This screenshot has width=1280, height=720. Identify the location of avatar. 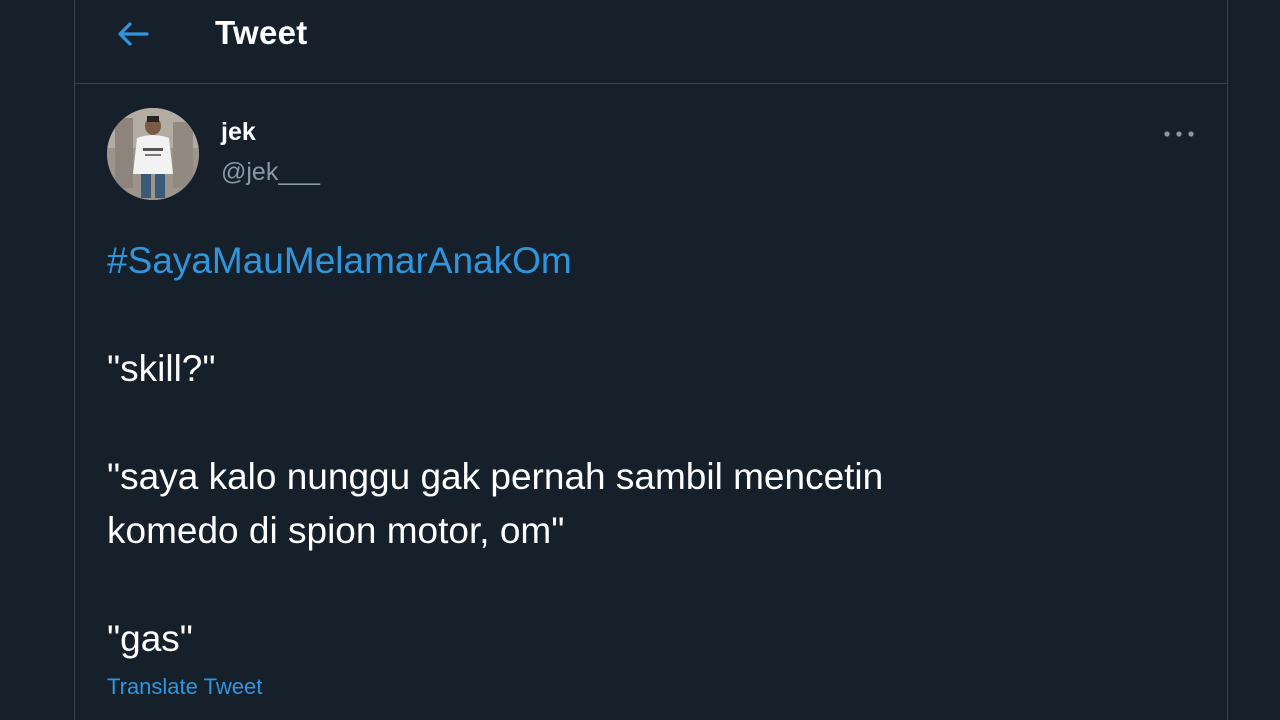
(153, 154).